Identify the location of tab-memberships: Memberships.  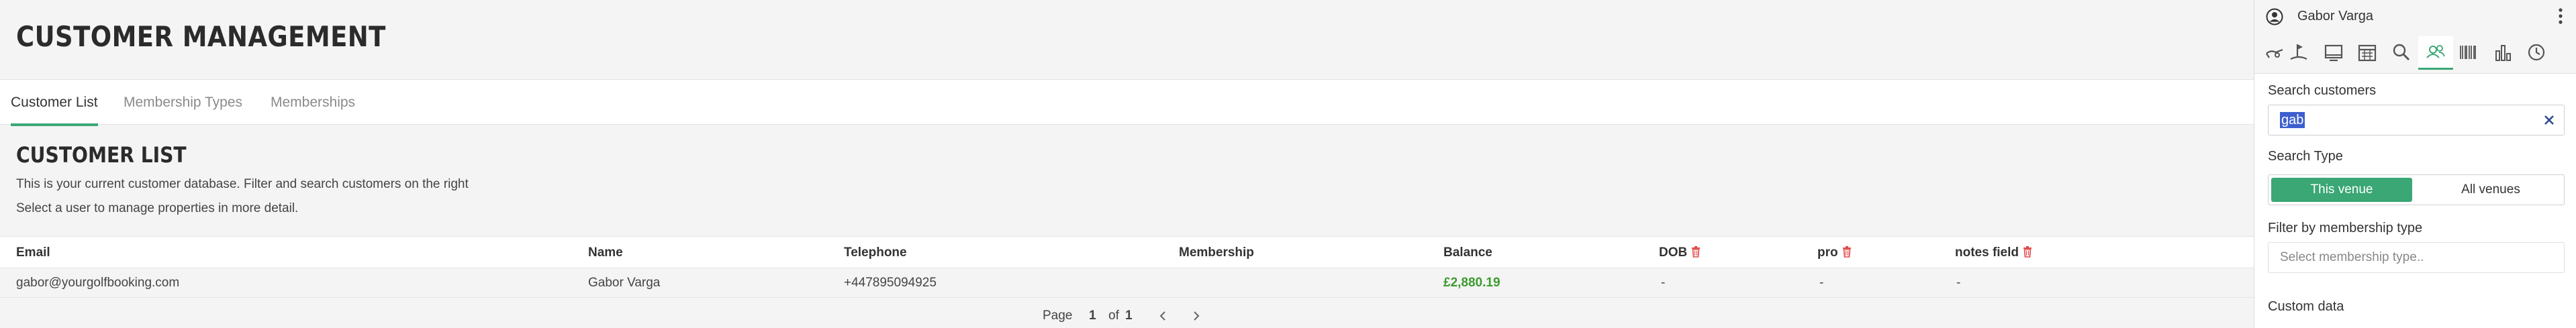
(313, 102).